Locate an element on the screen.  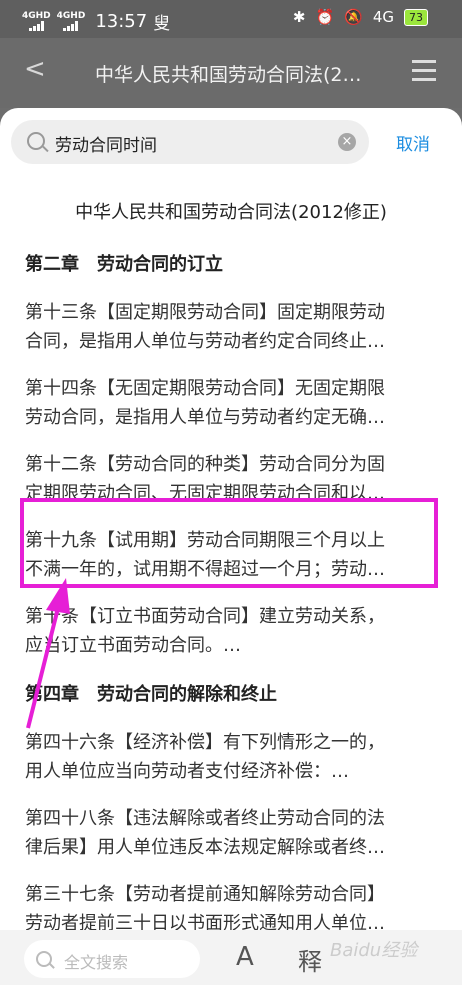
pointer-arrow-icon is located at coordinates (48, 653).